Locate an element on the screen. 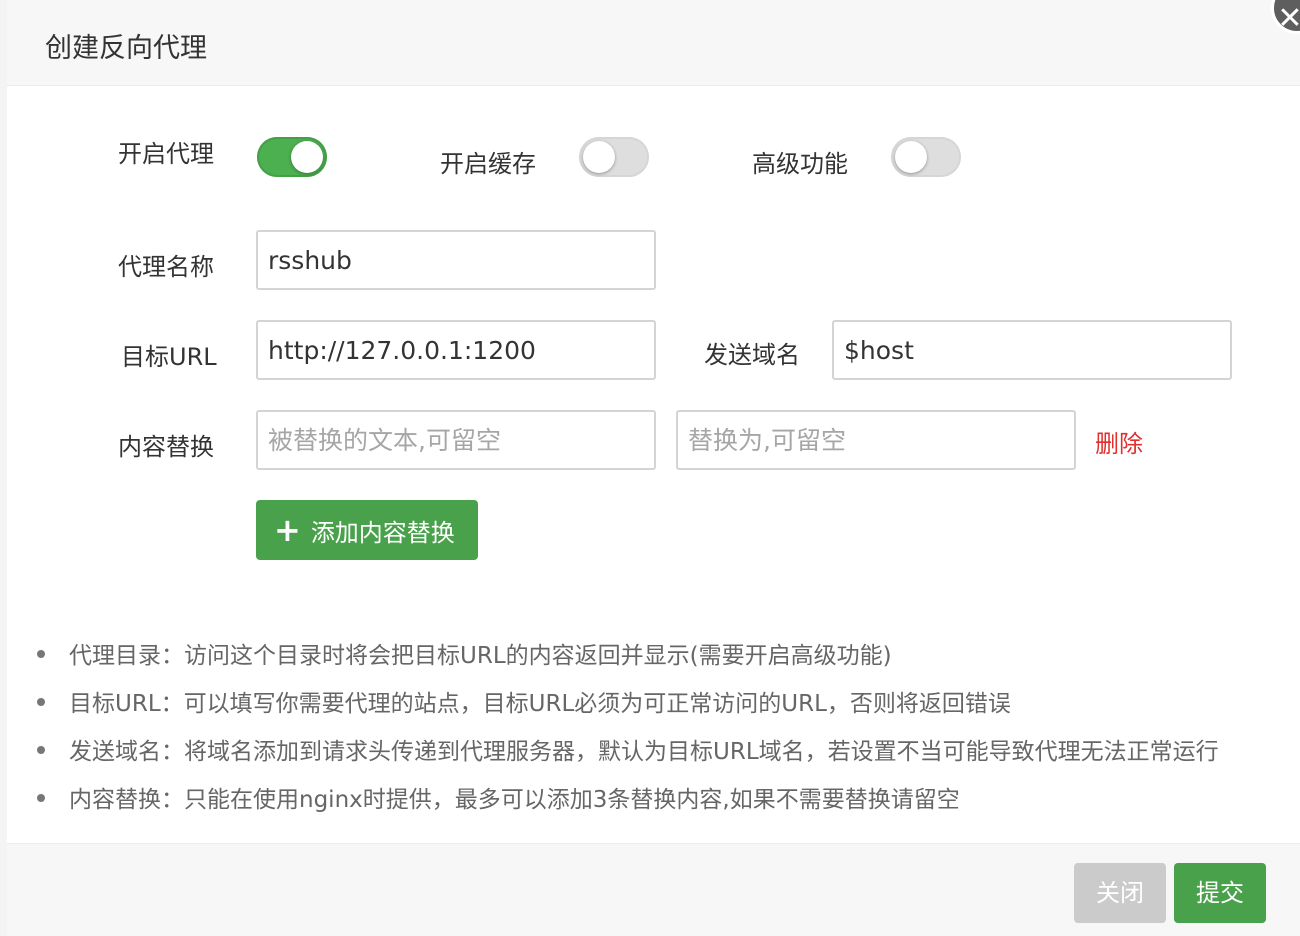 The width and height of the screenshot is (1300, 936). submit-button: 提交 is located at coordinates (1220, 893).